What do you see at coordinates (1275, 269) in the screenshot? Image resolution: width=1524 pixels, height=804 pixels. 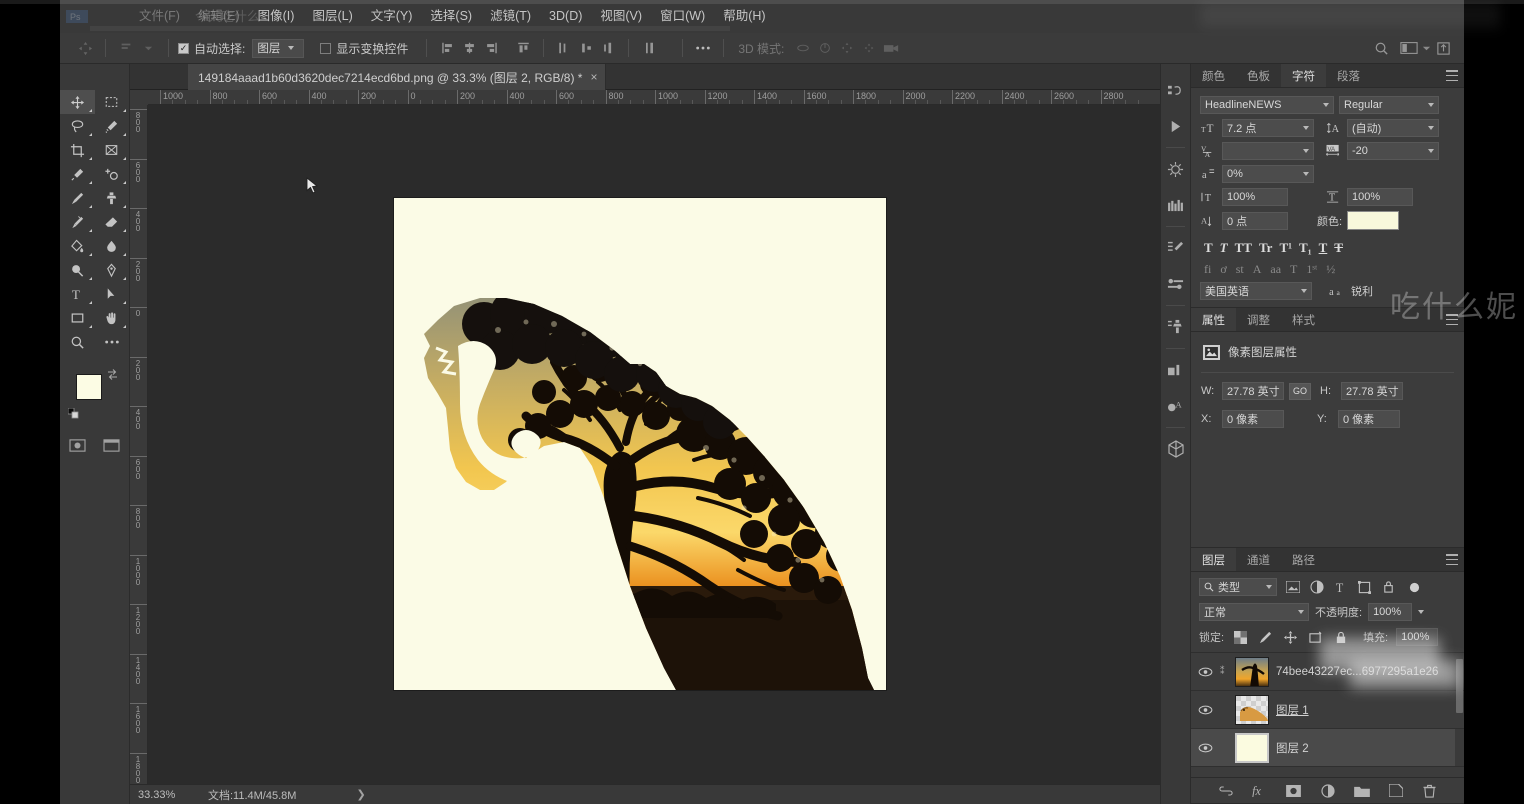 I see `oldstyle-button: aa` at bounding box center [1275, 269].